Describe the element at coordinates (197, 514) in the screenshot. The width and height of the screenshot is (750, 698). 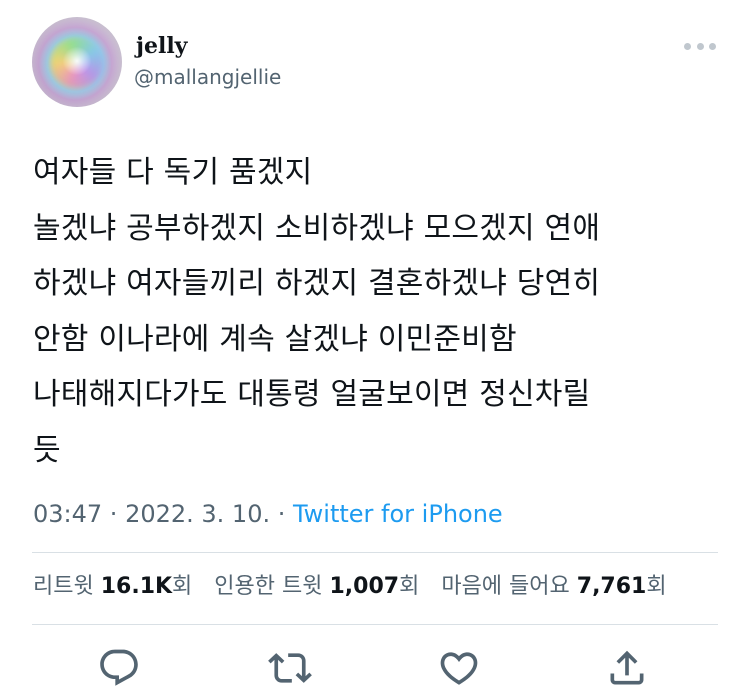
I see `tweet-date: 2022. 3. 10.` at that location.